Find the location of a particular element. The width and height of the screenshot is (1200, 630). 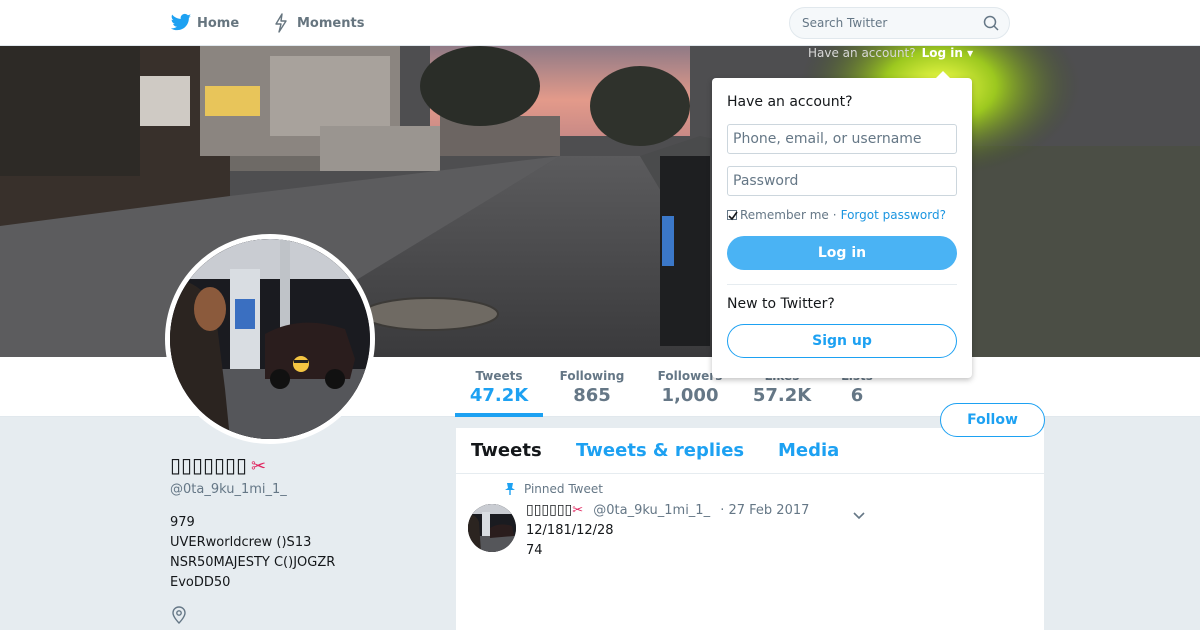

pin-icon is located at coordinates (510, 489).